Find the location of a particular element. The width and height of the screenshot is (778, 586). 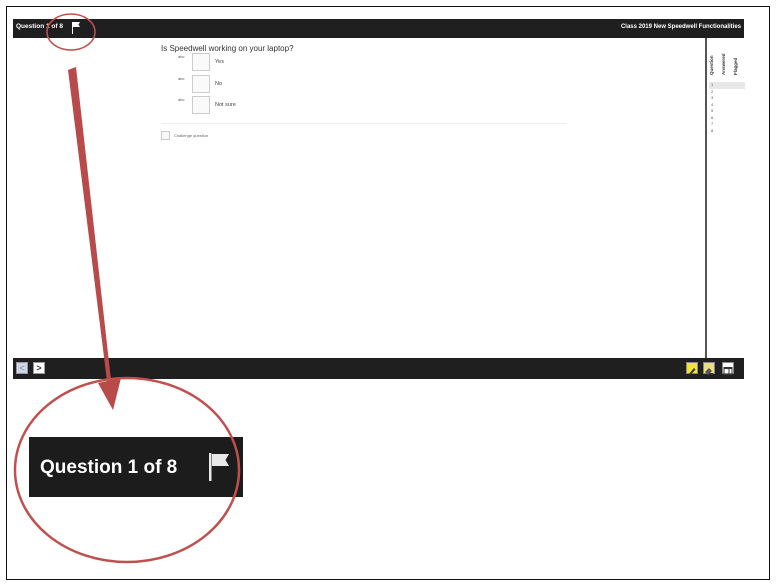

option-label: Yes is located at coordinates (219, 62).